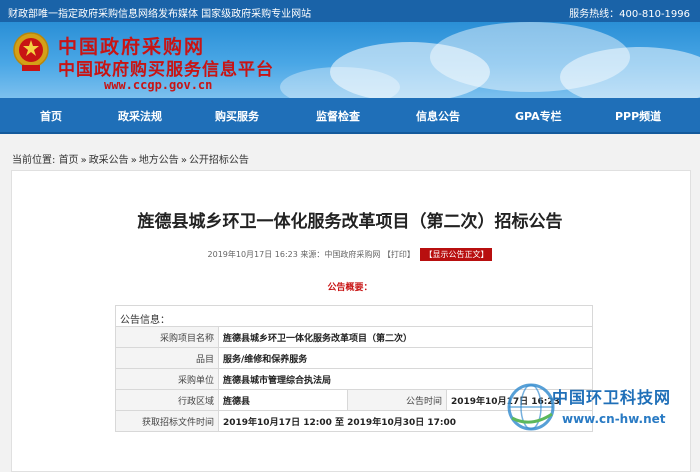 This screenshot has width=700, height=472. What do you see at coordinates (438, 116) in the screenshot?
I see `nav-announcements: 信息公告` at bounding box center [438, 116].